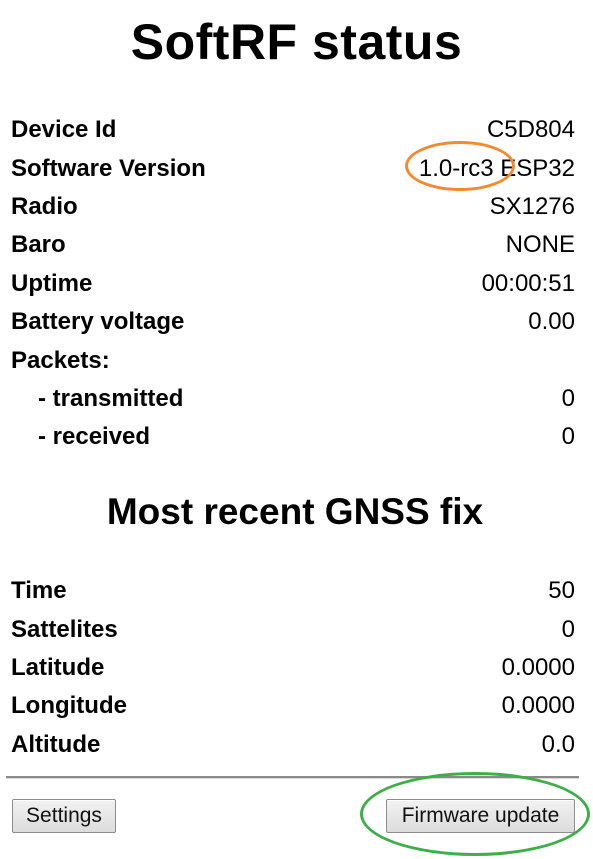 The image size is (593, 859). I want to click on gnss-row-latitude: Latitude 0.0000, so click(293, 668).